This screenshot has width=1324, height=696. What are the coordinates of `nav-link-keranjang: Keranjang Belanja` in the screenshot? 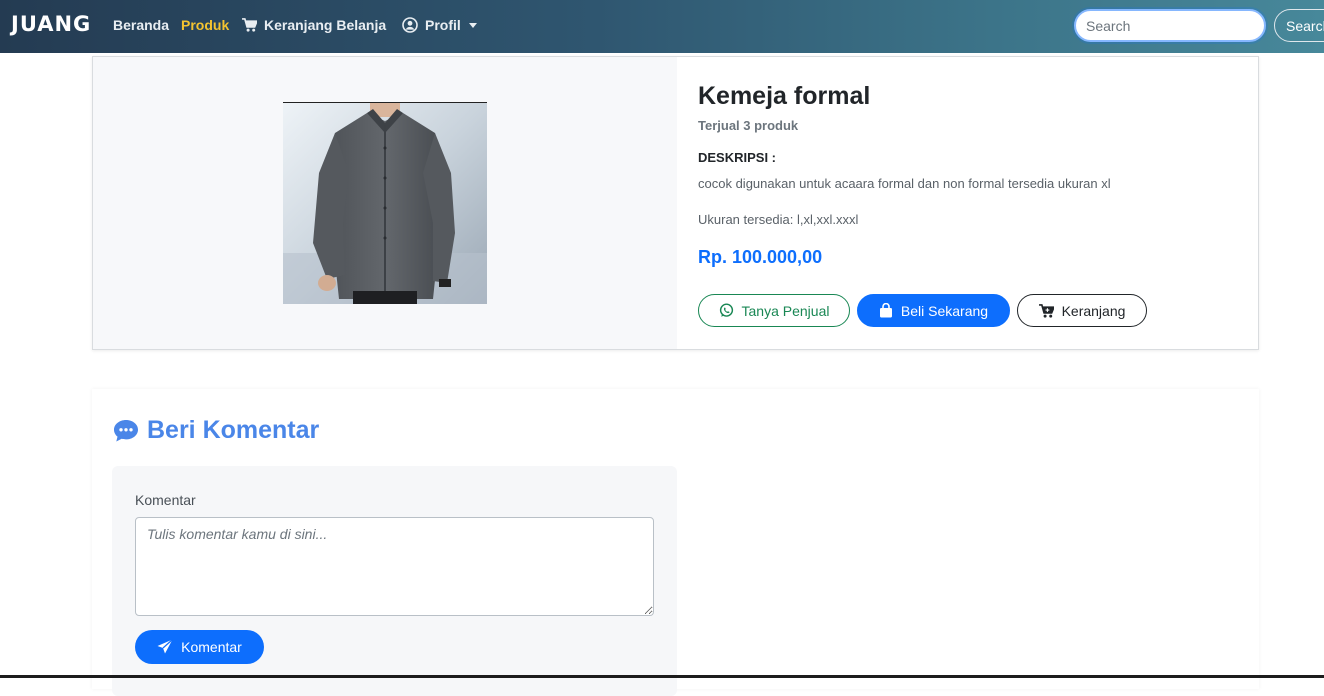 It's located at (314, 25).